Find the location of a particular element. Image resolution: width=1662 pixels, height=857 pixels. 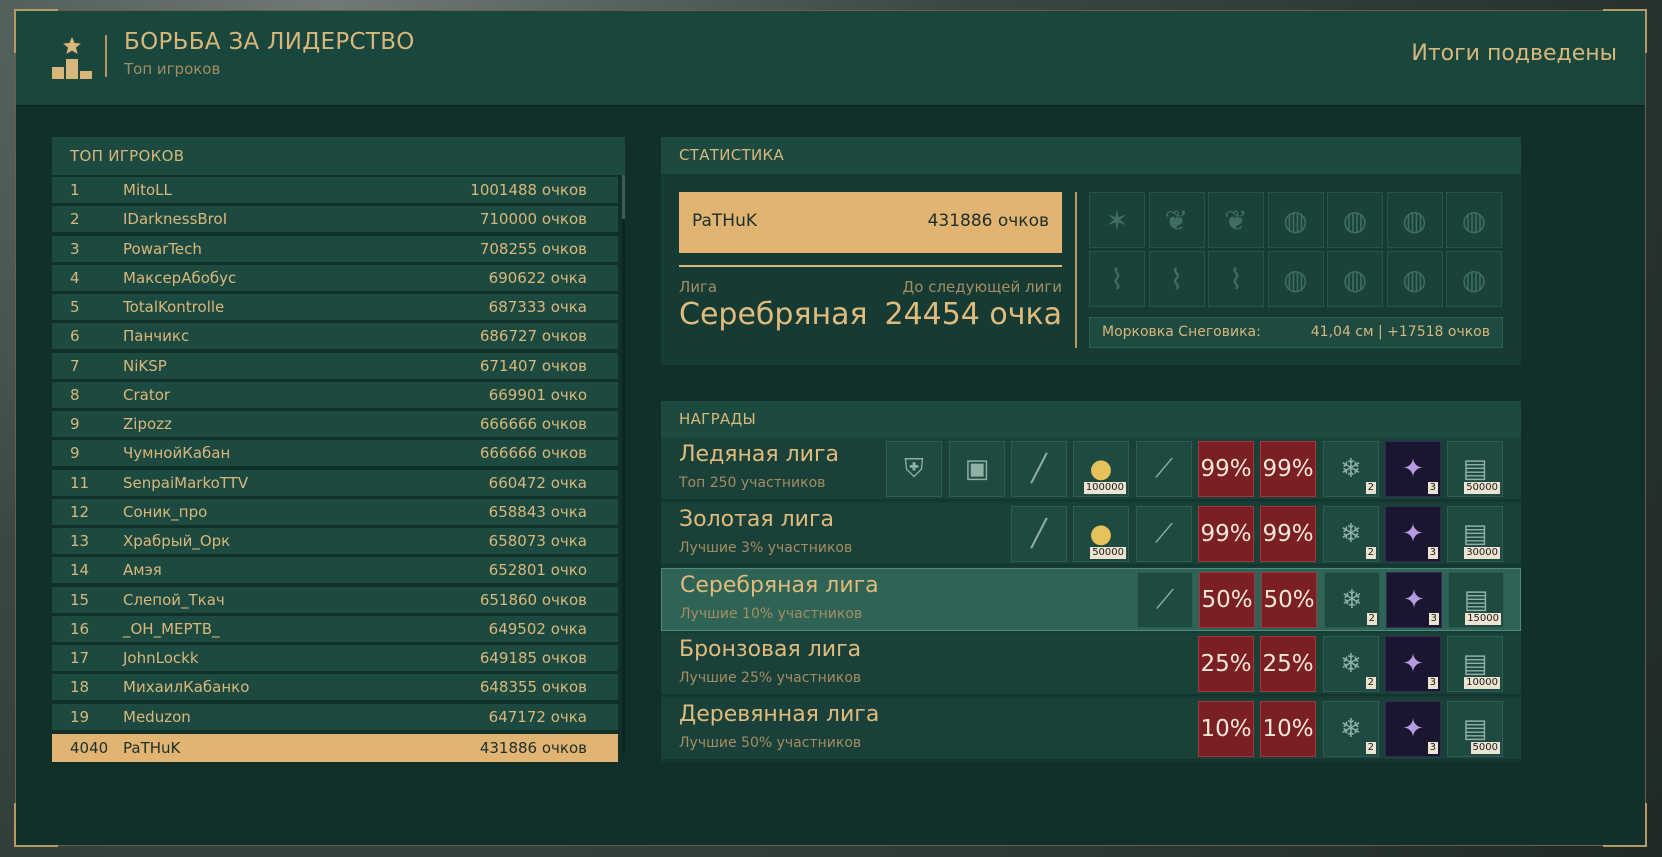

coin-icon: ● 100000 is located at coordinates (1101, 469).